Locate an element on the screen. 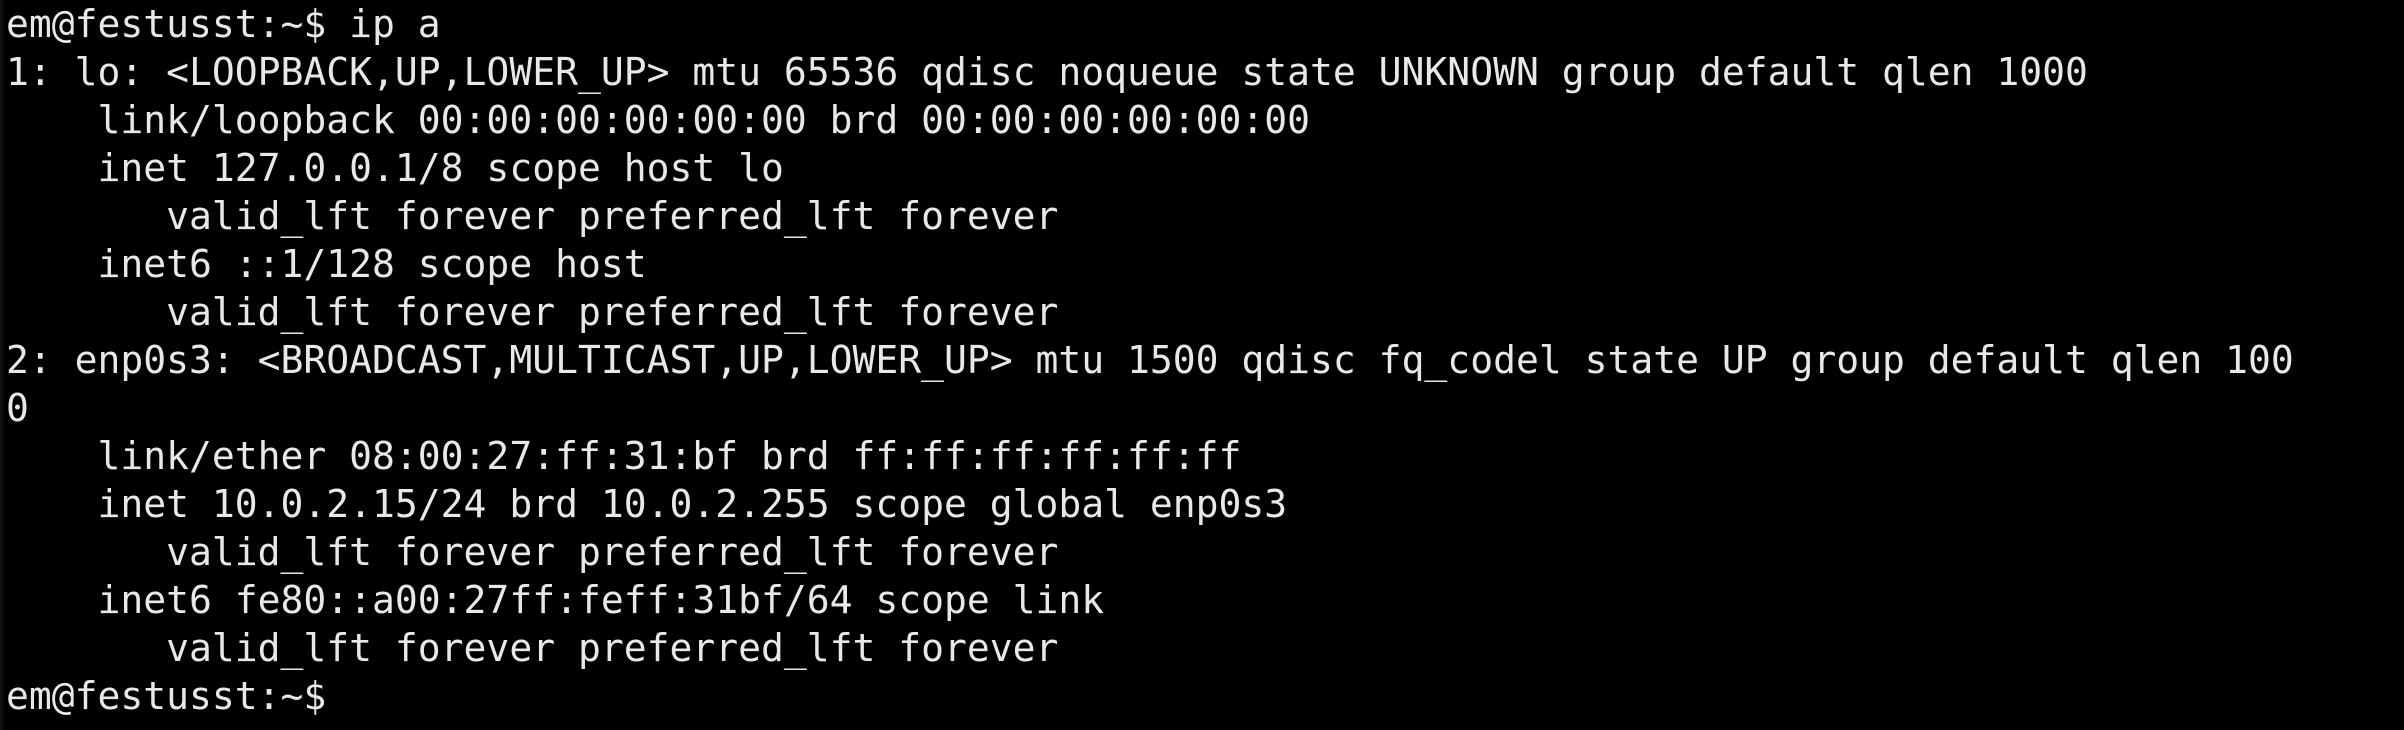 The width and height of the screenshot is (2404, 730). terminal-prompt: em@festusst:~$ is located at coordinates (178, 696).